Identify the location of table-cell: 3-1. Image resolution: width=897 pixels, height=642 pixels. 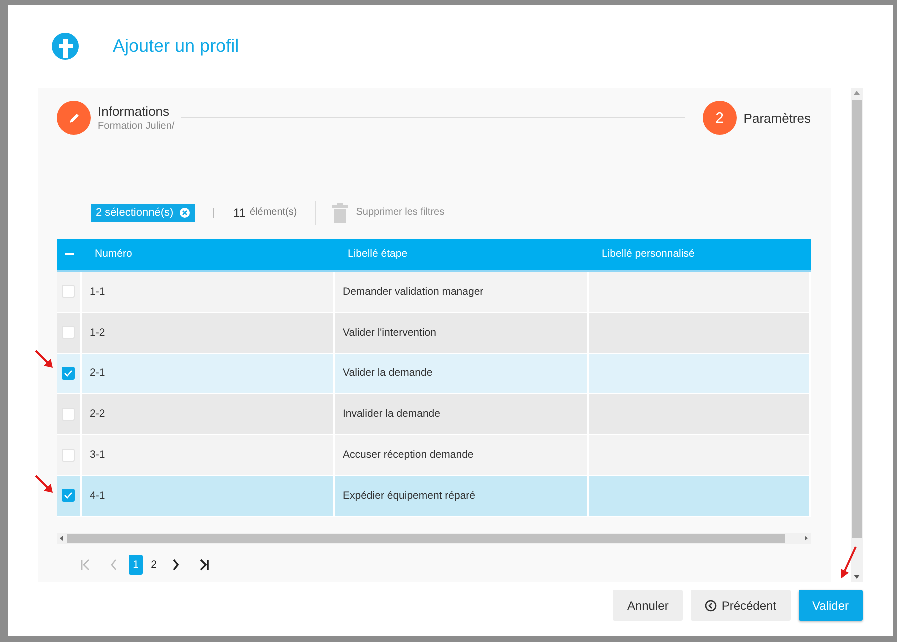
(208, 455).